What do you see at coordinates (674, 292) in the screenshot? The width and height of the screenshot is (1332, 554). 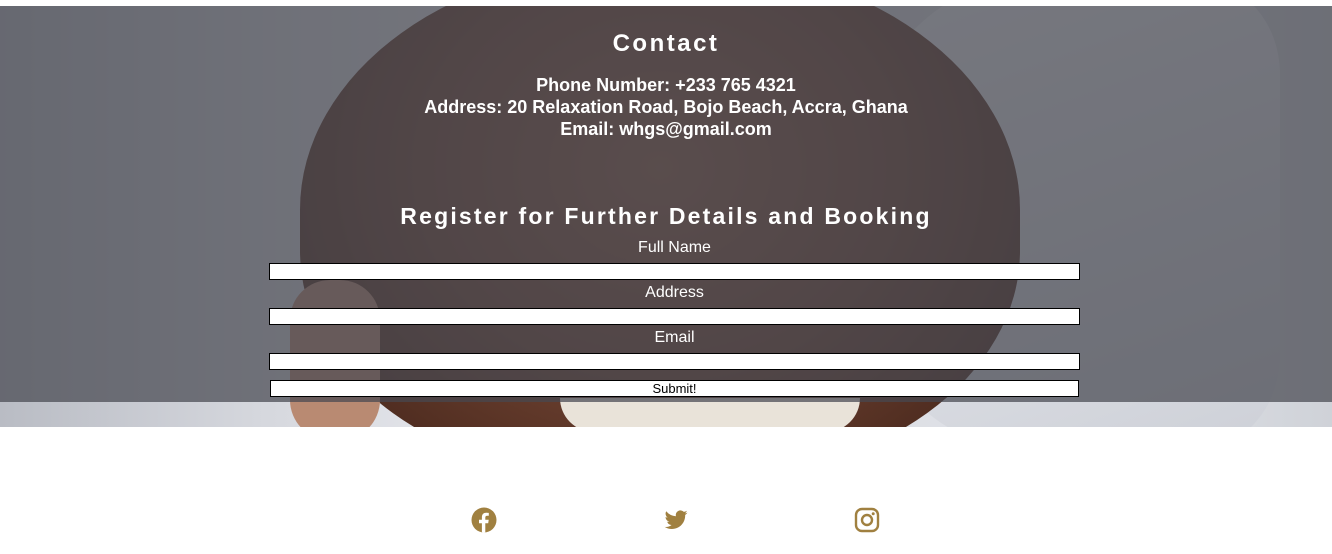 I see `address-label: Address` at bounding box center [674, 292].